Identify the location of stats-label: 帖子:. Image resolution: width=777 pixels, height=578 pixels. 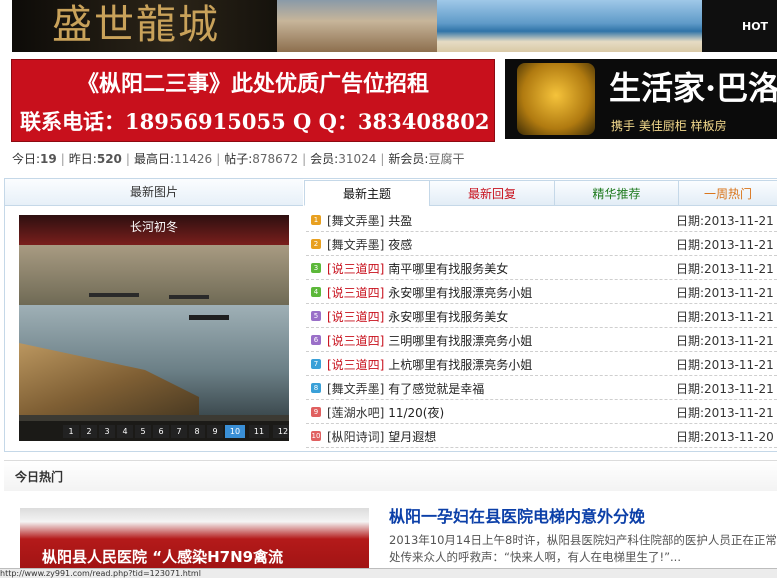
(238, 159).